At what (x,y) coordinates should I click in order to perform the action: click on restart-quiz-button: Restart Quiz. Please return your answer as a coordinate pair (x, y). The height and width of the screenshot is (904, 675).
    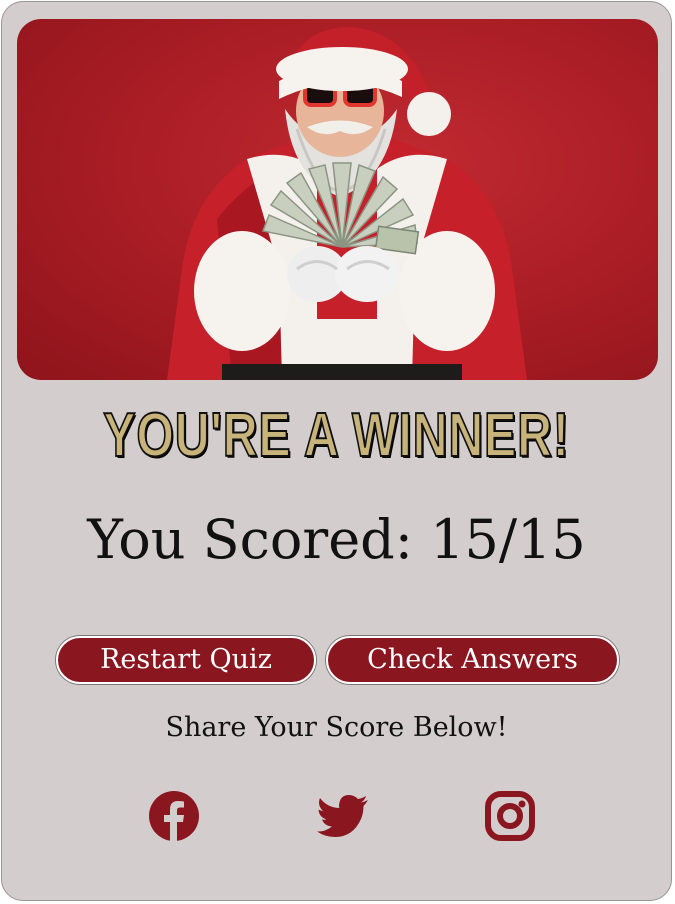
    Looking at the image, I should click on (186, 660).